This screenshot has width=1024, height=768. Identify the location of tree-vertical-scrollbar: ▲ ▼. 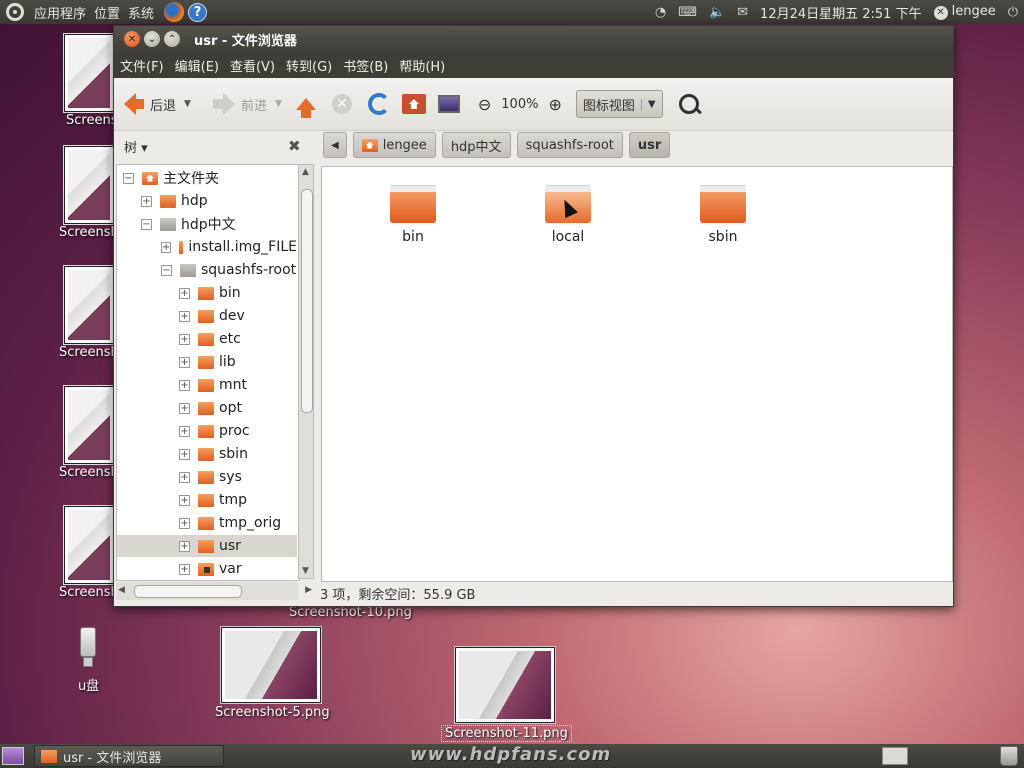
(306, 371).